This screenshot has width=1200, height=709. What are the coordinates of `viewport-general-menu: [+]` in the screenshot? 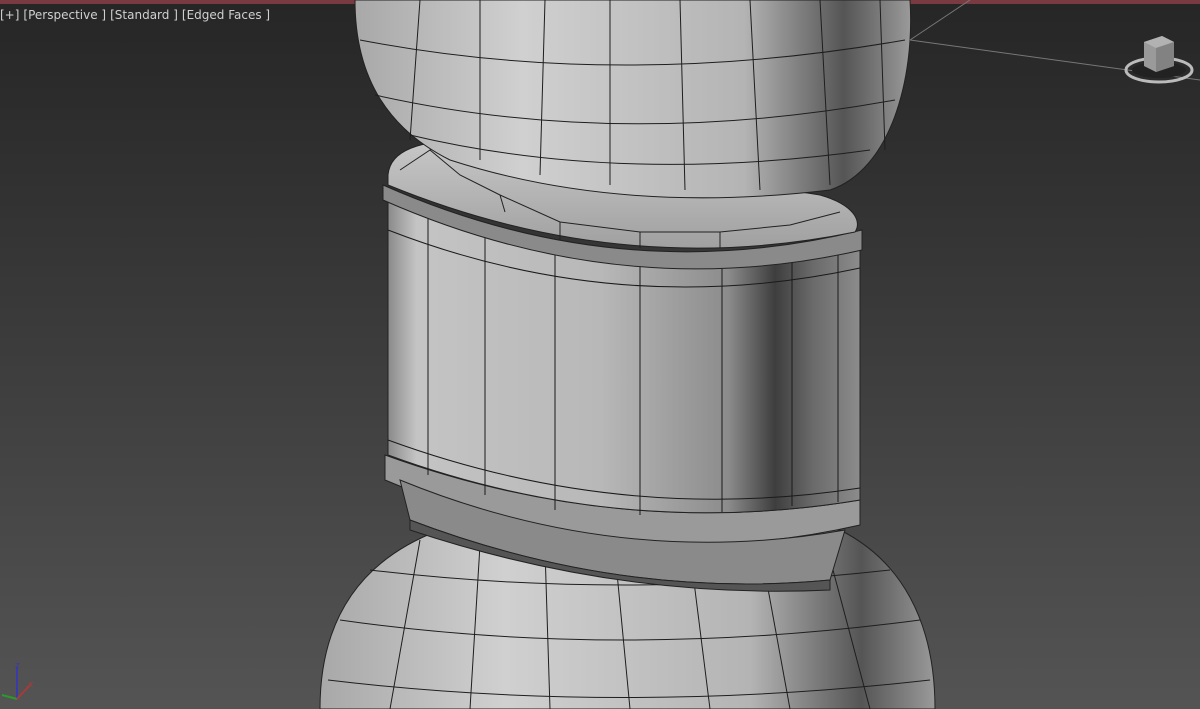 It's located at (9, 15).